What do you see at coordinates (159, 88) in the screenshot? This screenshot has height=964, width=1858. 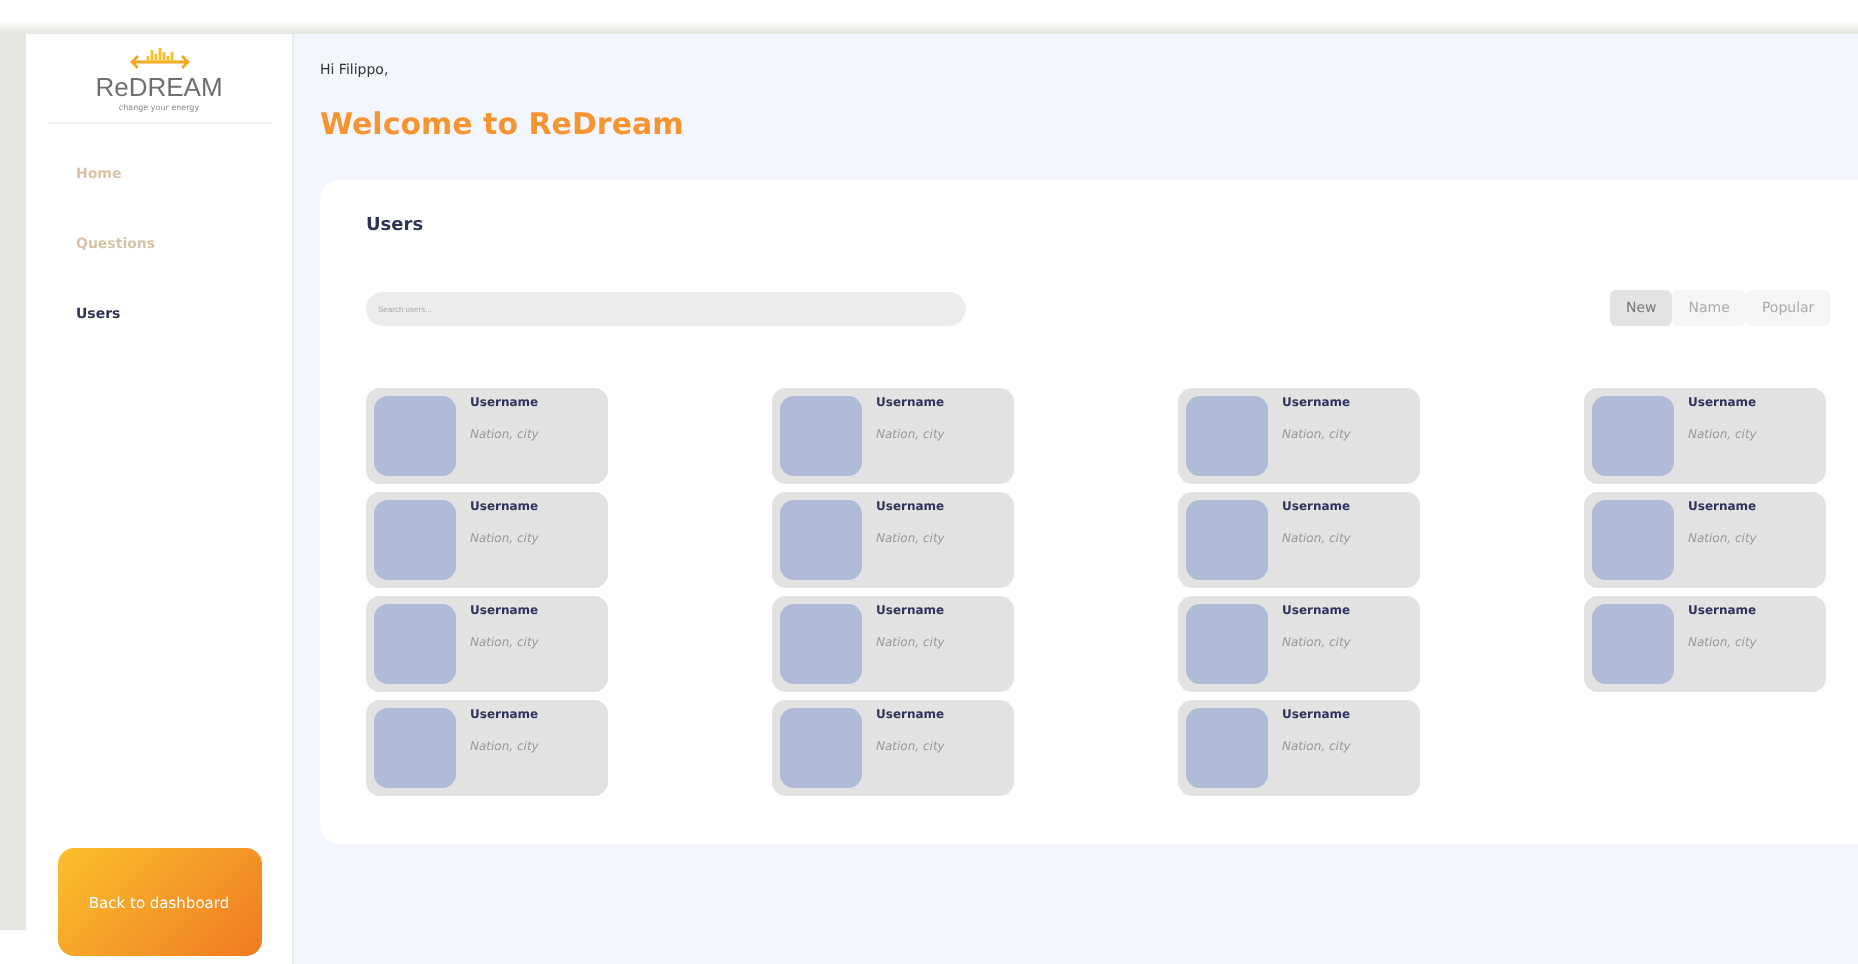 I see `logo-text: ReDREAM` at bounding box center [159, 88].